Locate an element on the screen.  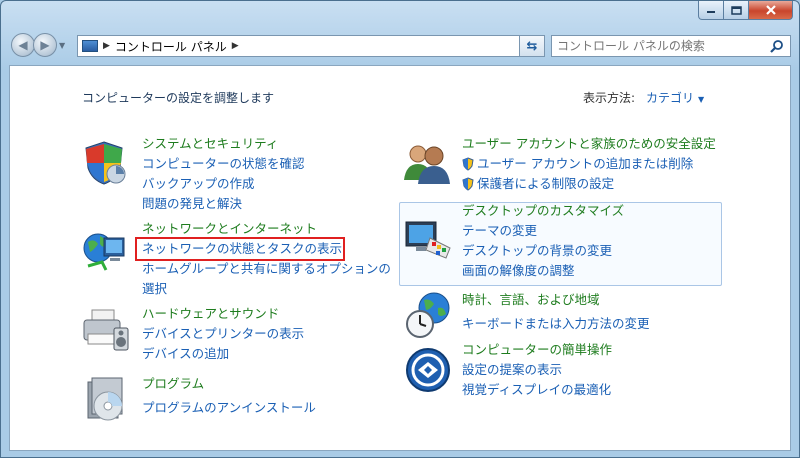
forward-button: ▶ is located at coordinates (45, 45).